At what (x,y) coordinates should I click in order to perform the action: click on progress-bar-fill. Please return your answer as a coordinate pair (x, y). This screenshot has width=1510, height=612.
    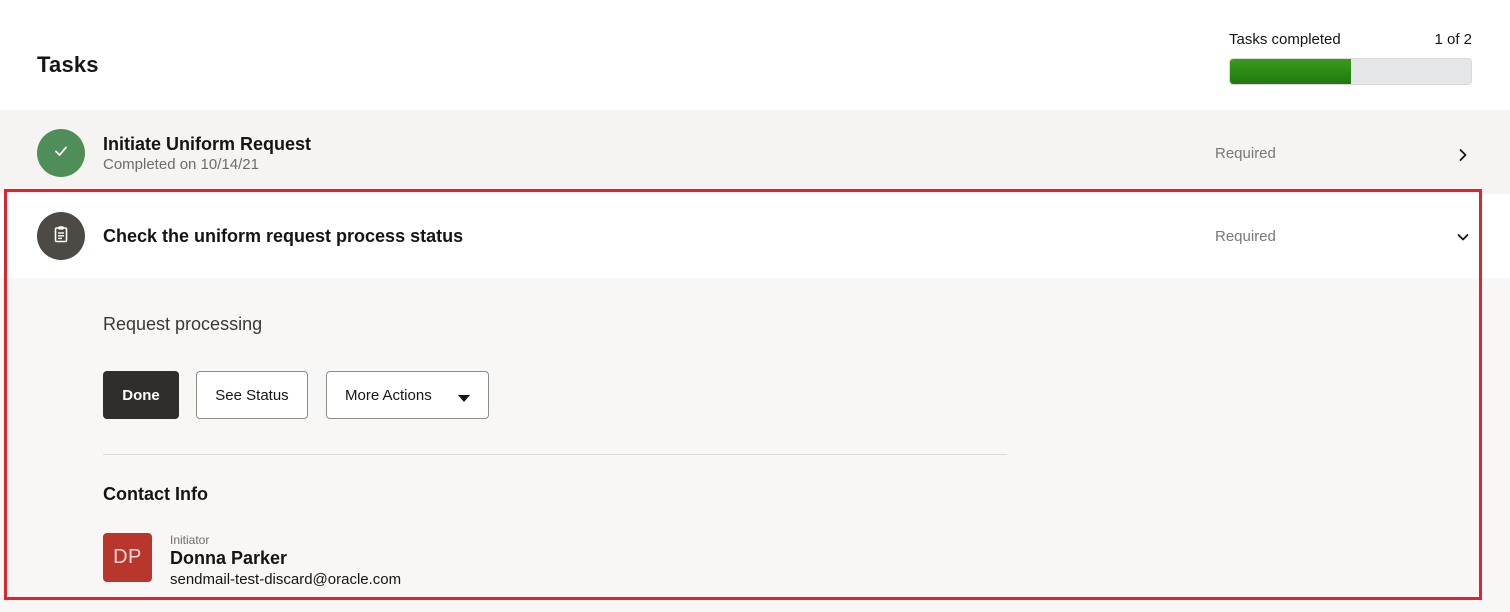
    Looking at the image, I should click on (1290, 71).